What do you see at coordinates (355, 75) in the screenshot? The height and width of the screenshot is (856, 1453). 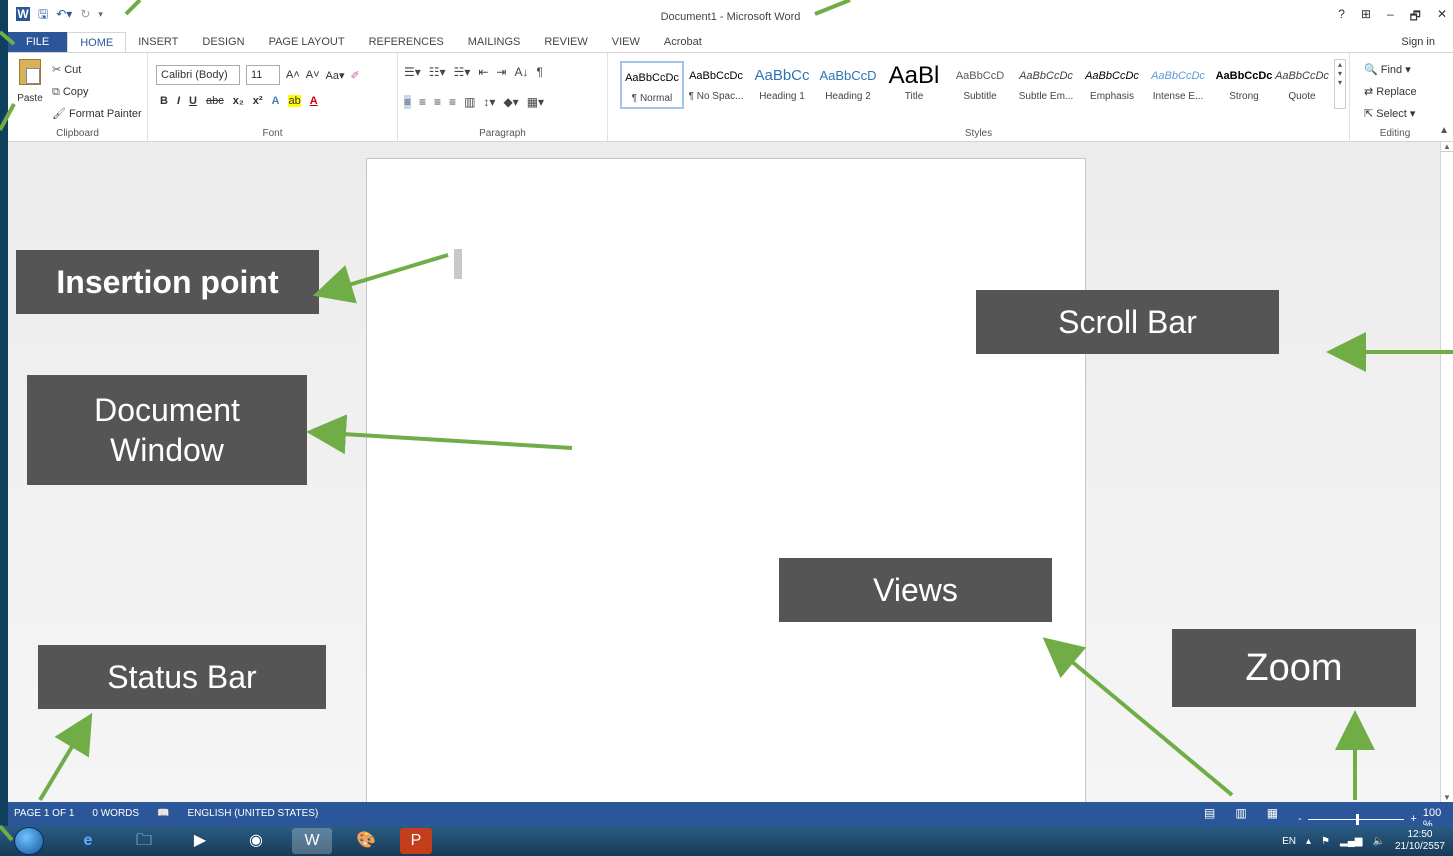 I see `clear-formatting-icon: ✐` at bounding box center [355, 75].